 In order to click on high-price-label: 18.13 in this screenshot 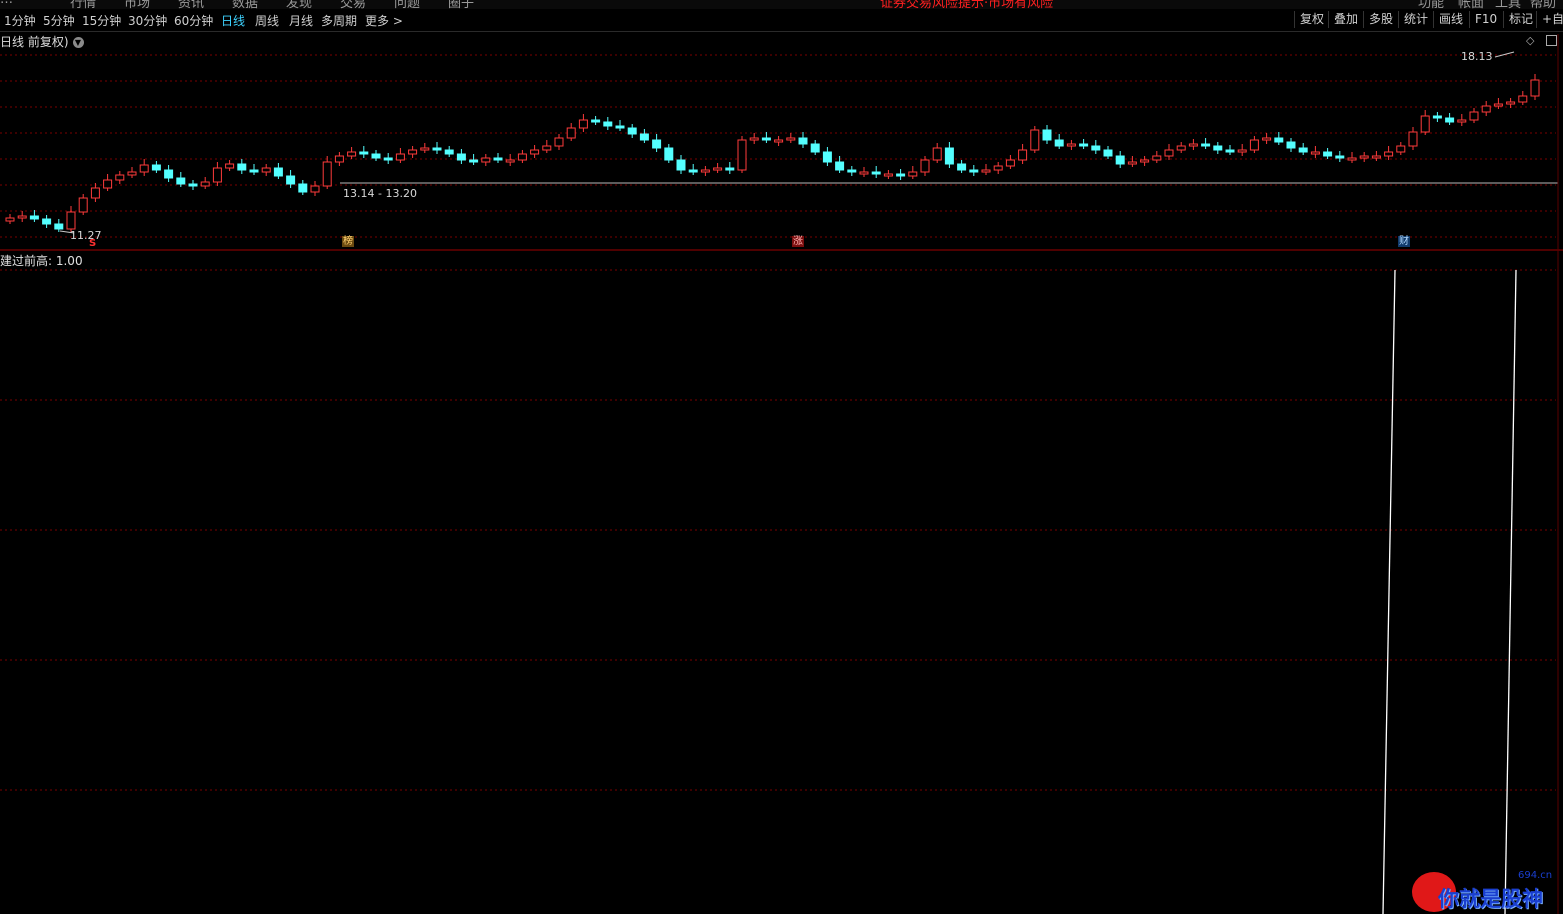, I will do `click(1477, 56)`.